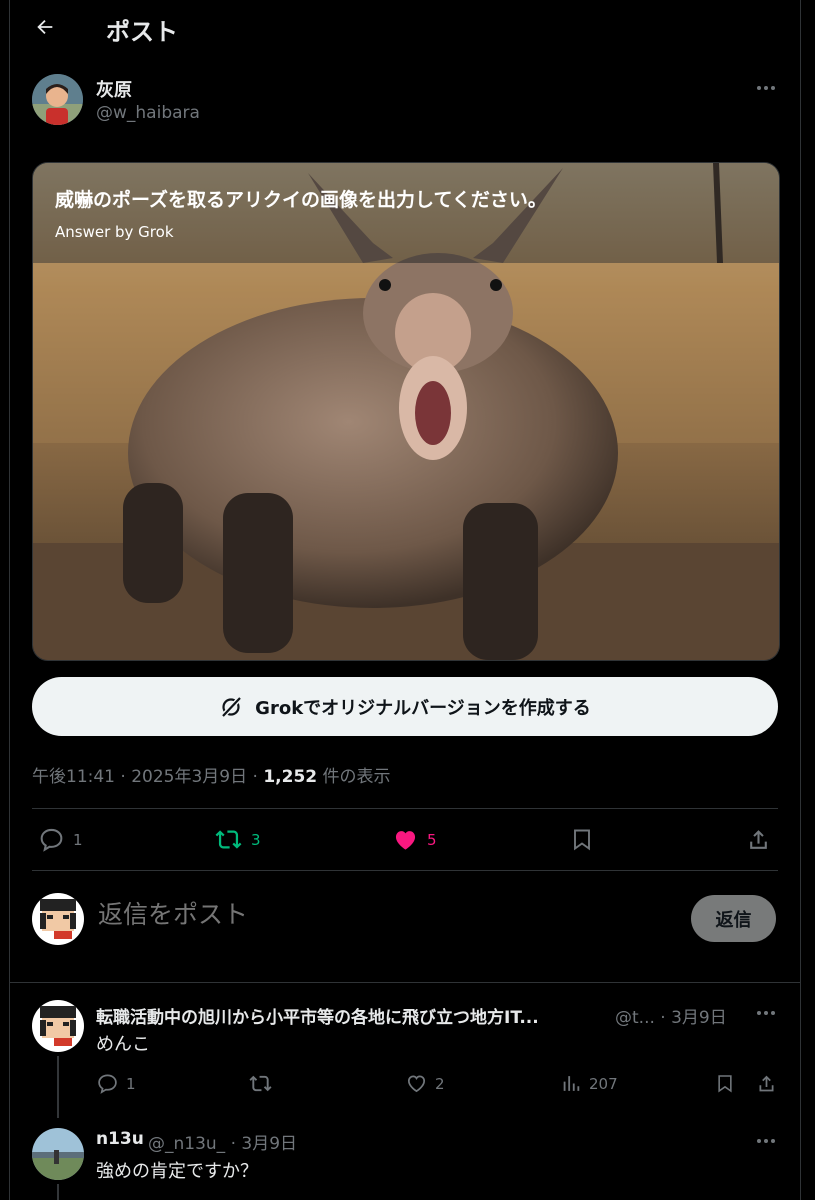 Image resolution: width=815 pixels, height=1200 pixels. I want to click on reply-like-count: 2, so click(440, 1083).